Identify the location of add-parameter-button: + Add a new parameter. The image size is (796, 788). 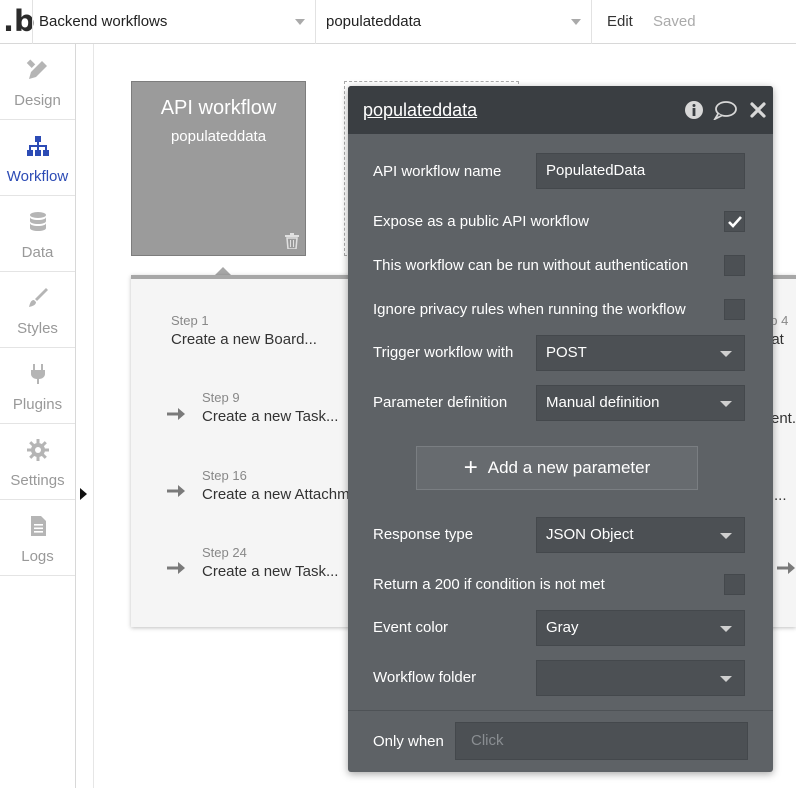
(557, 468).